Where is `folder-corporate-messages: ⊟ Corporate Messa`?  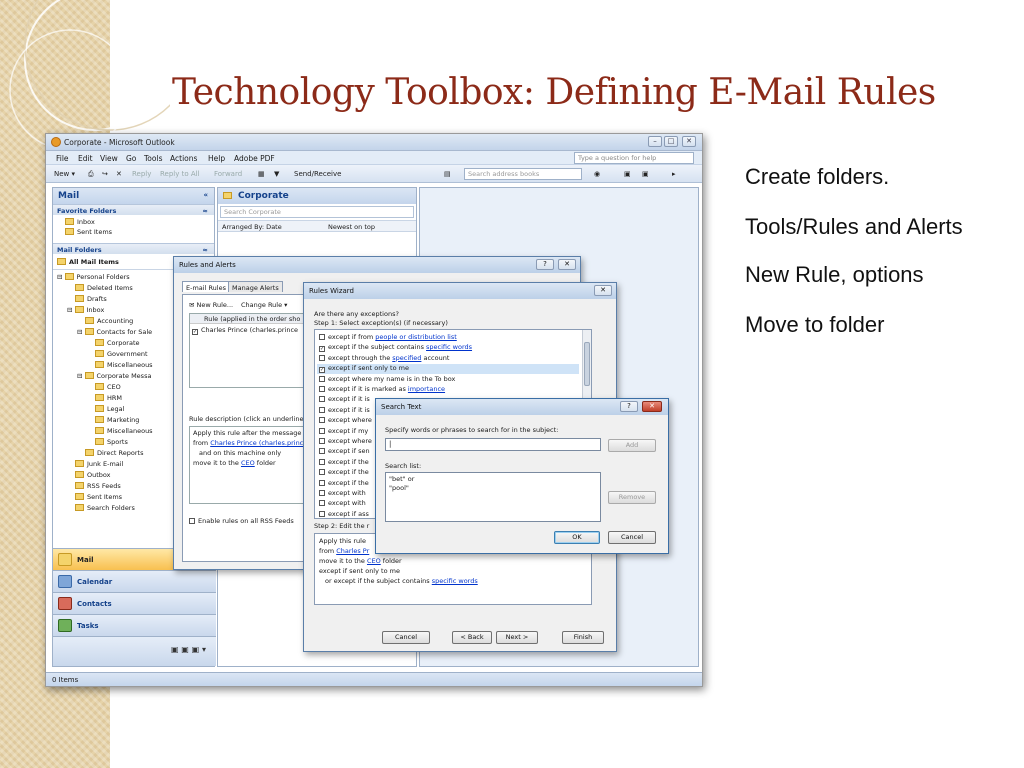
folder-corporate-messages: ⊟ Corporate Messa is located at coordinates (114, 376).